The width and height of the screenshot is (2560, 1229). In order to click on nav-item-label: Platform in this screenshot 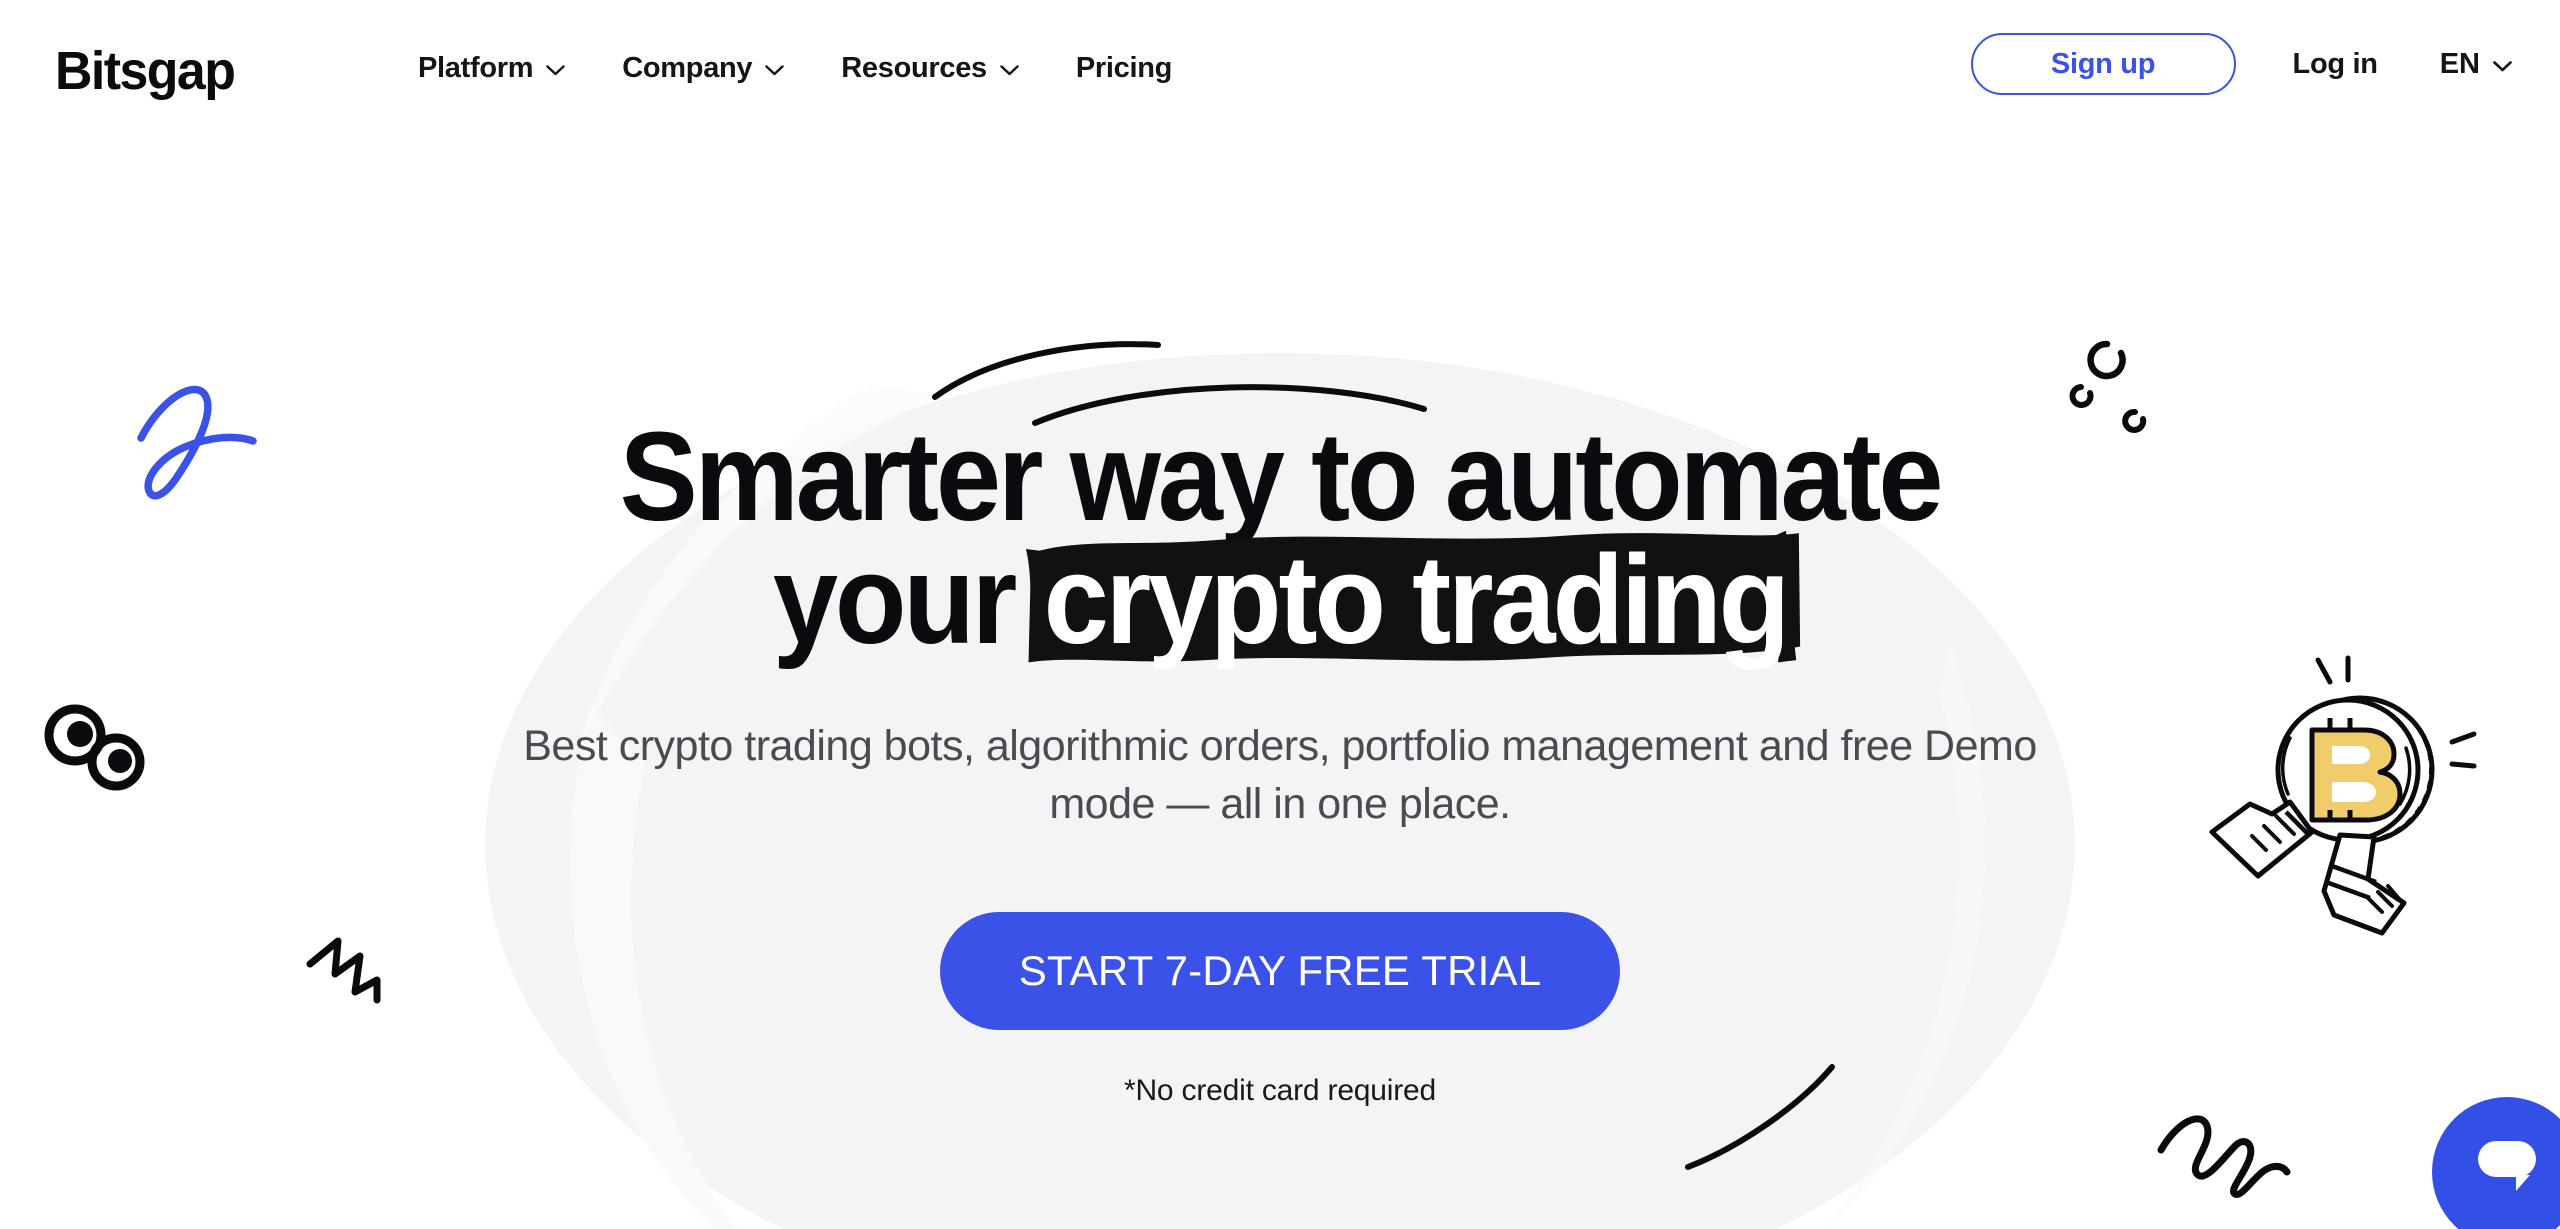, I will do `click(476, 68)`.